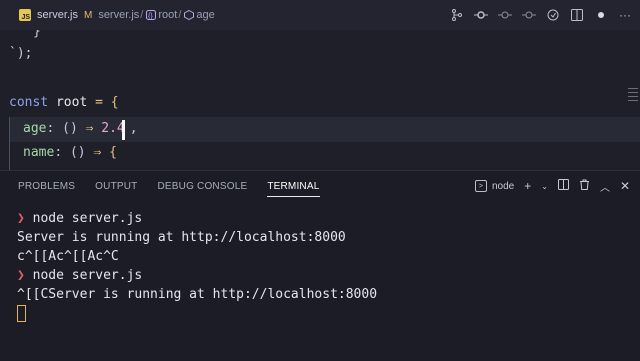 This screenshot has width=640, height=361. I want to click on code-line: age: () ⇒ 2.4,, so click(80, 128).